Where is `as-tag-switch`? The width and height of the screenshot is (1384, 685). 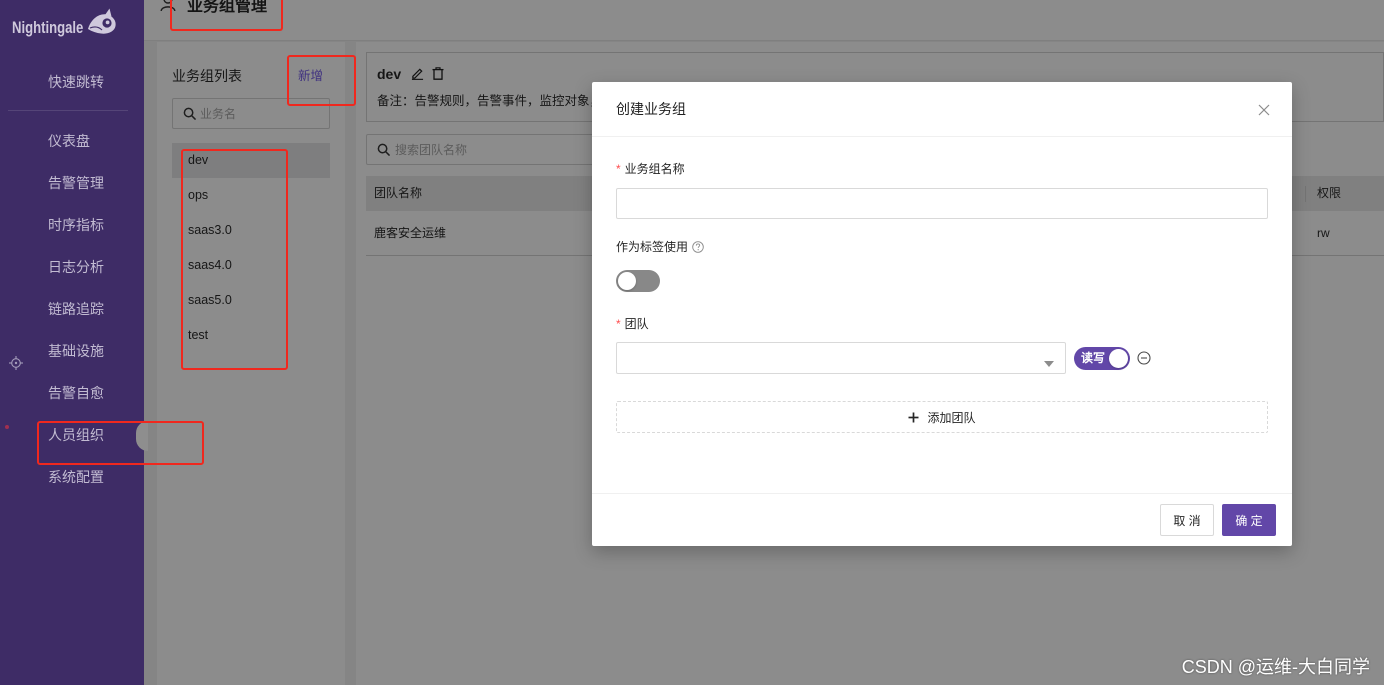
as-tag-switch is located at coordinates (638, 281).